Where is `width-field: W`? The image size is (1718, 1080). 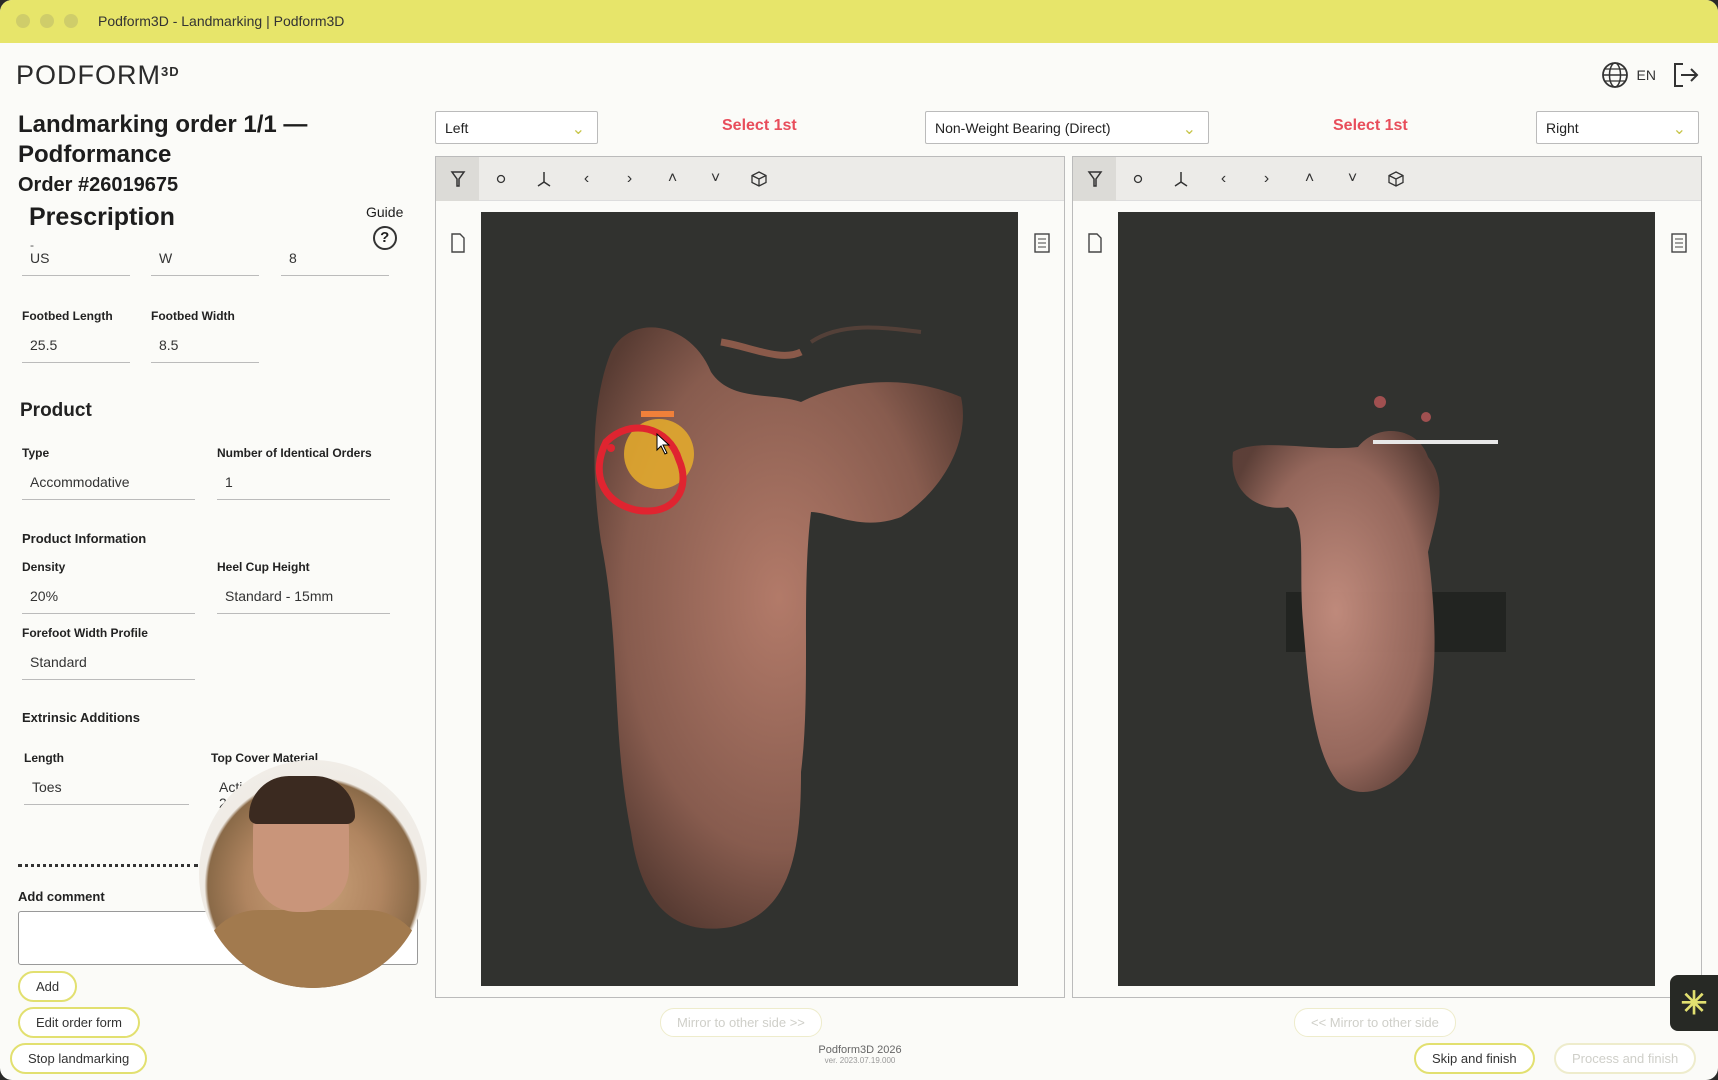
width-field: W is located at coordinates (205, 256).